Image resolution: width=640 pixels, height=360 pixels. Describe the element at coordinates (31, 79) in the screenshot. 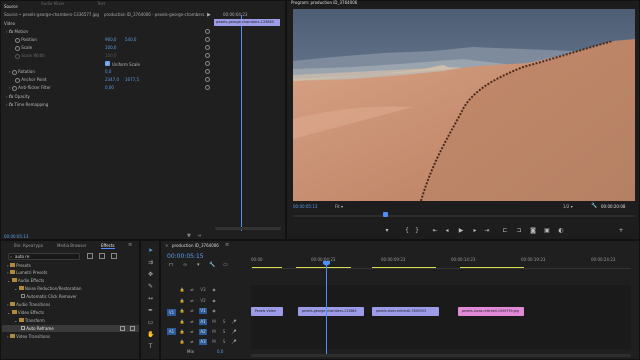

I see `property-anchor-point: Anchor Point` at that location.